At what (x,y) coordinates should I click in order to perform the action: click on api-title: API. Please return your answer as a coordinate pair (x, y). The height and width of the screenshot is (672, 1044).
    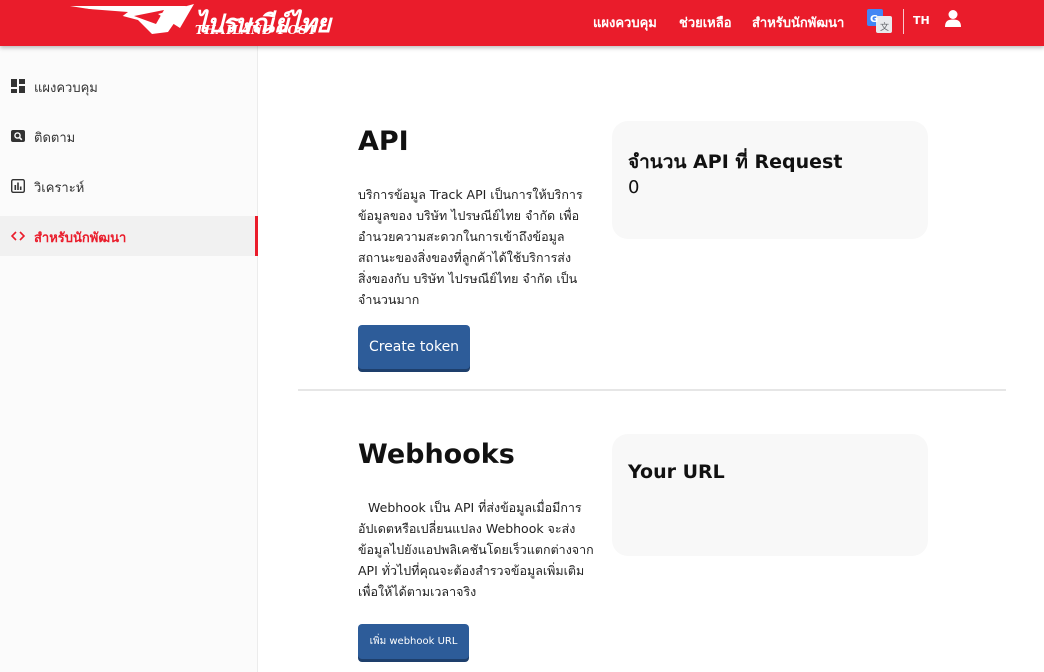
    Looking at the image, I should click on (383, 141).